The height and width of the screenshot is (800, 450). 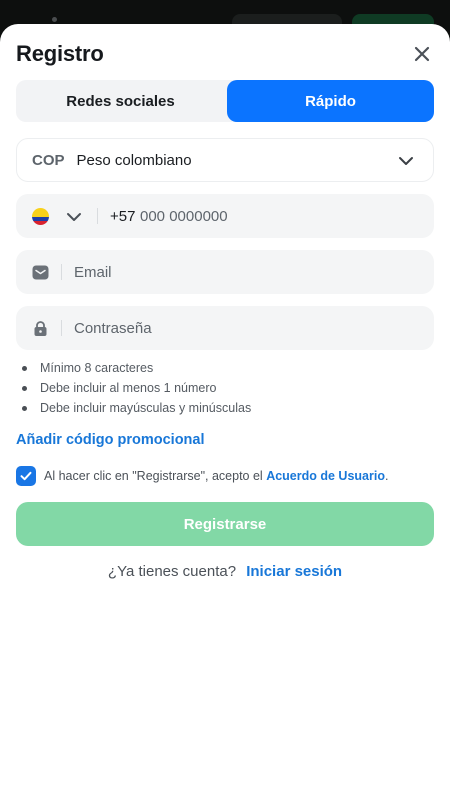 I want to click on phone-prefix: +57, so click(x=123, y=216).